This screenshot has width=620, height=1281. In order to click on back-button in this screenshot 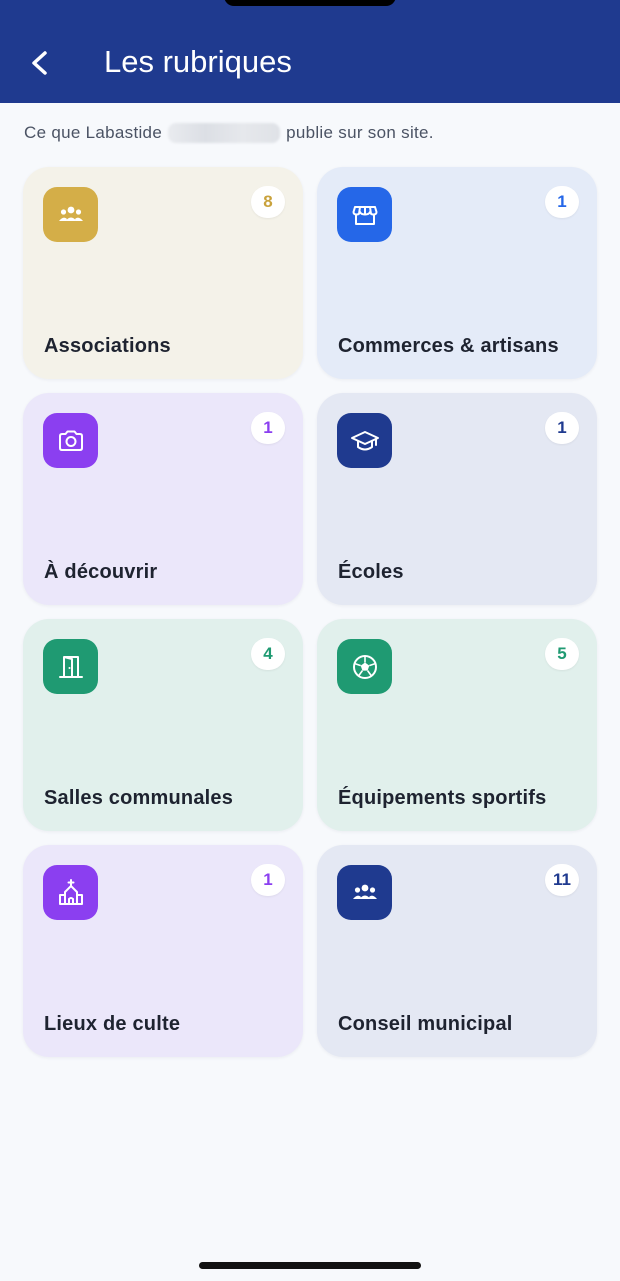, I will do `click(40, 63)`.